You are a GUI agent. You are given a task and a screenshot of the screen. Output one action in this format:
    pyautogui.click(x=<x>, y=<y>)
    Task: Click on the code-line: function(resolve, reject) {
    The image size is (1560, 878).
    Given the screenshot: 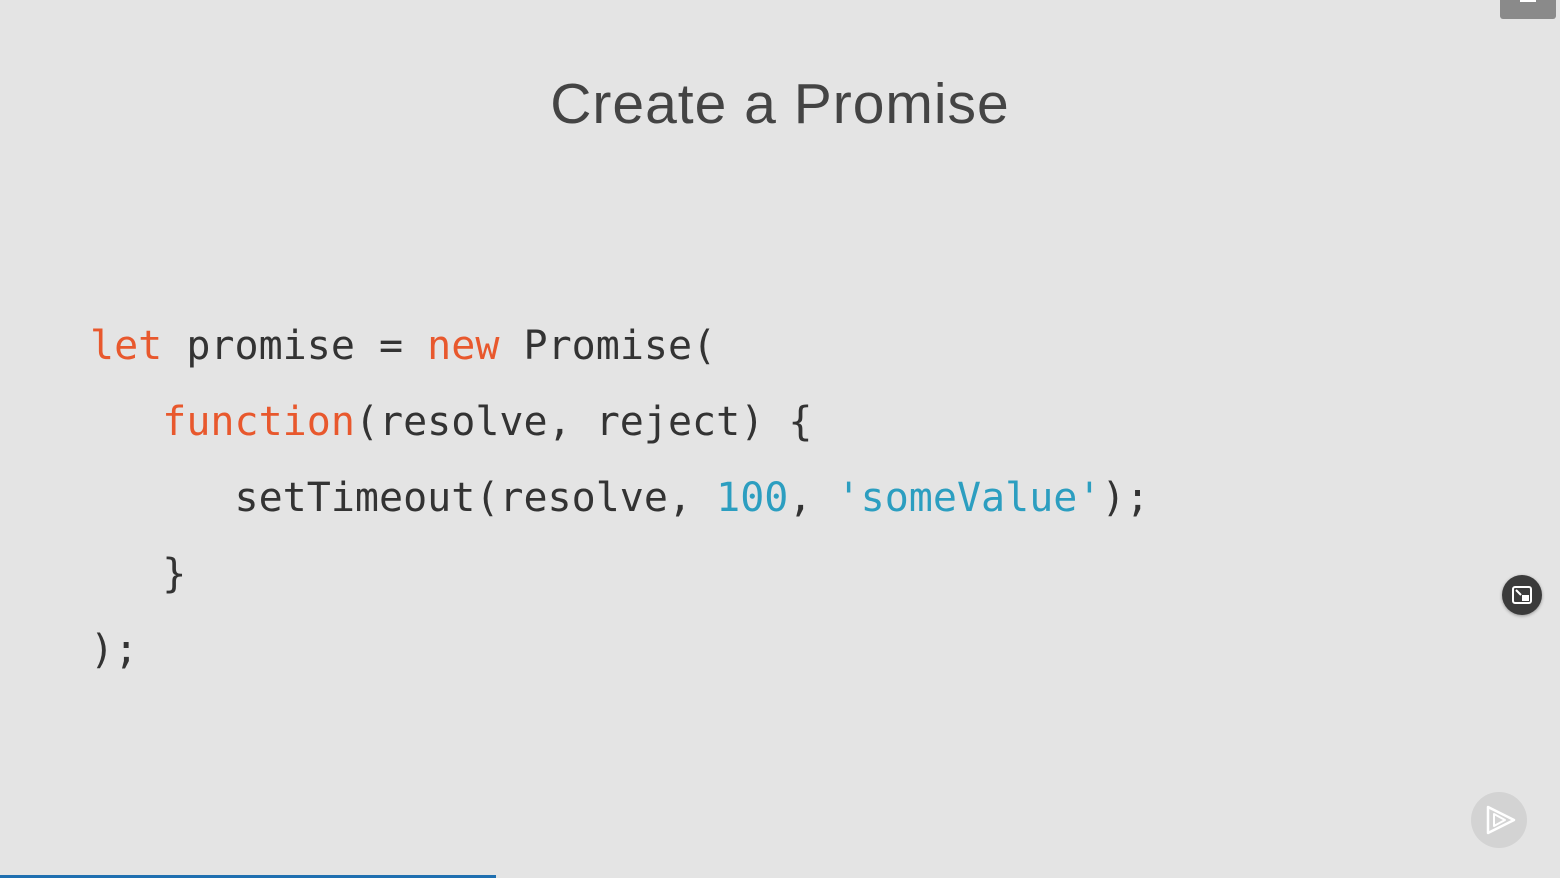 What is the action you would take?
    pyautogui.click(x=620, y=432)
    